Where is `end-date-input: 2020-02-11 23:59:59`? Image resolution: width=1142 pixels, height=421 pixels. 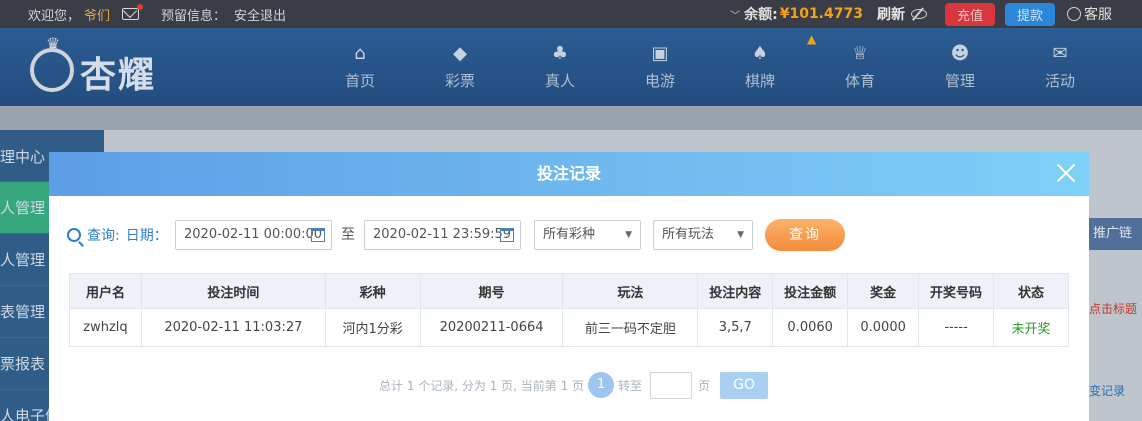 end-date-input: 2020-02-11 23:59:59 is located at coordinates (442, 235).